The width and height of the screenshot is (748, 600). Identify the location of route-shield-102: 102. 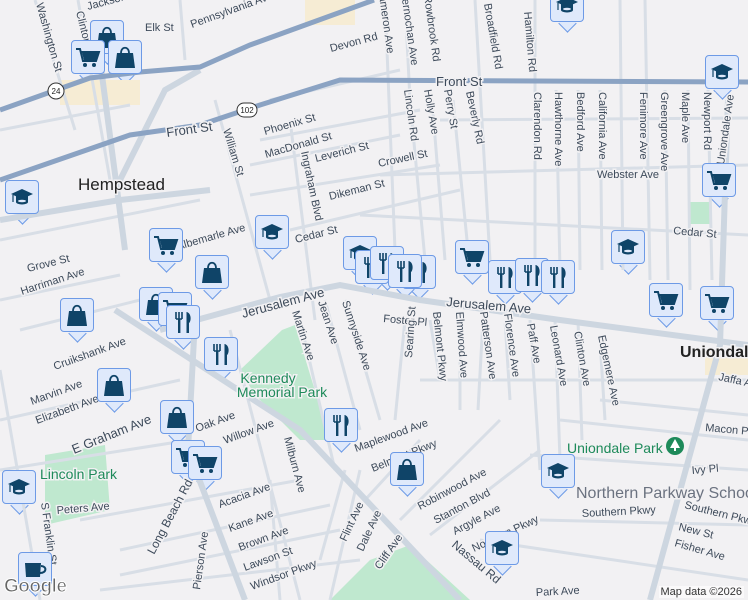
(247, 110).